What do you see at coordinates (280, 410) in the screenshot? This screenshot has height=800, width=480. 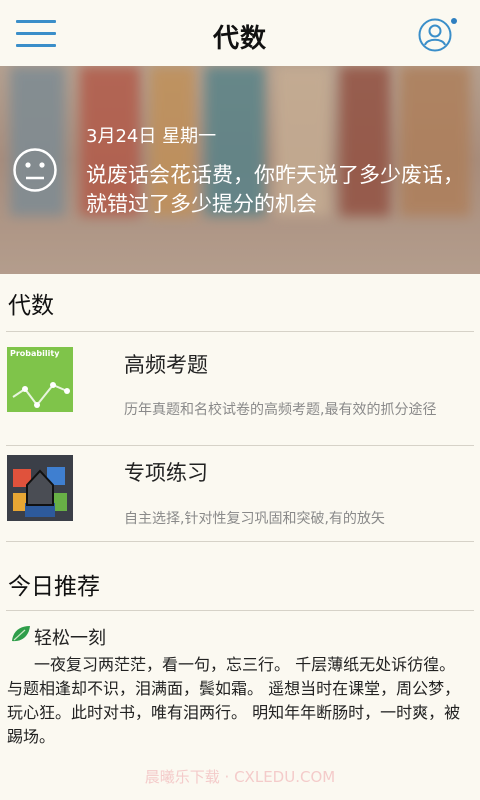 I see `item-description: 历年真题和名校试卷的高频考题,最有效的抓分途径` at bounding box center [280, 410].